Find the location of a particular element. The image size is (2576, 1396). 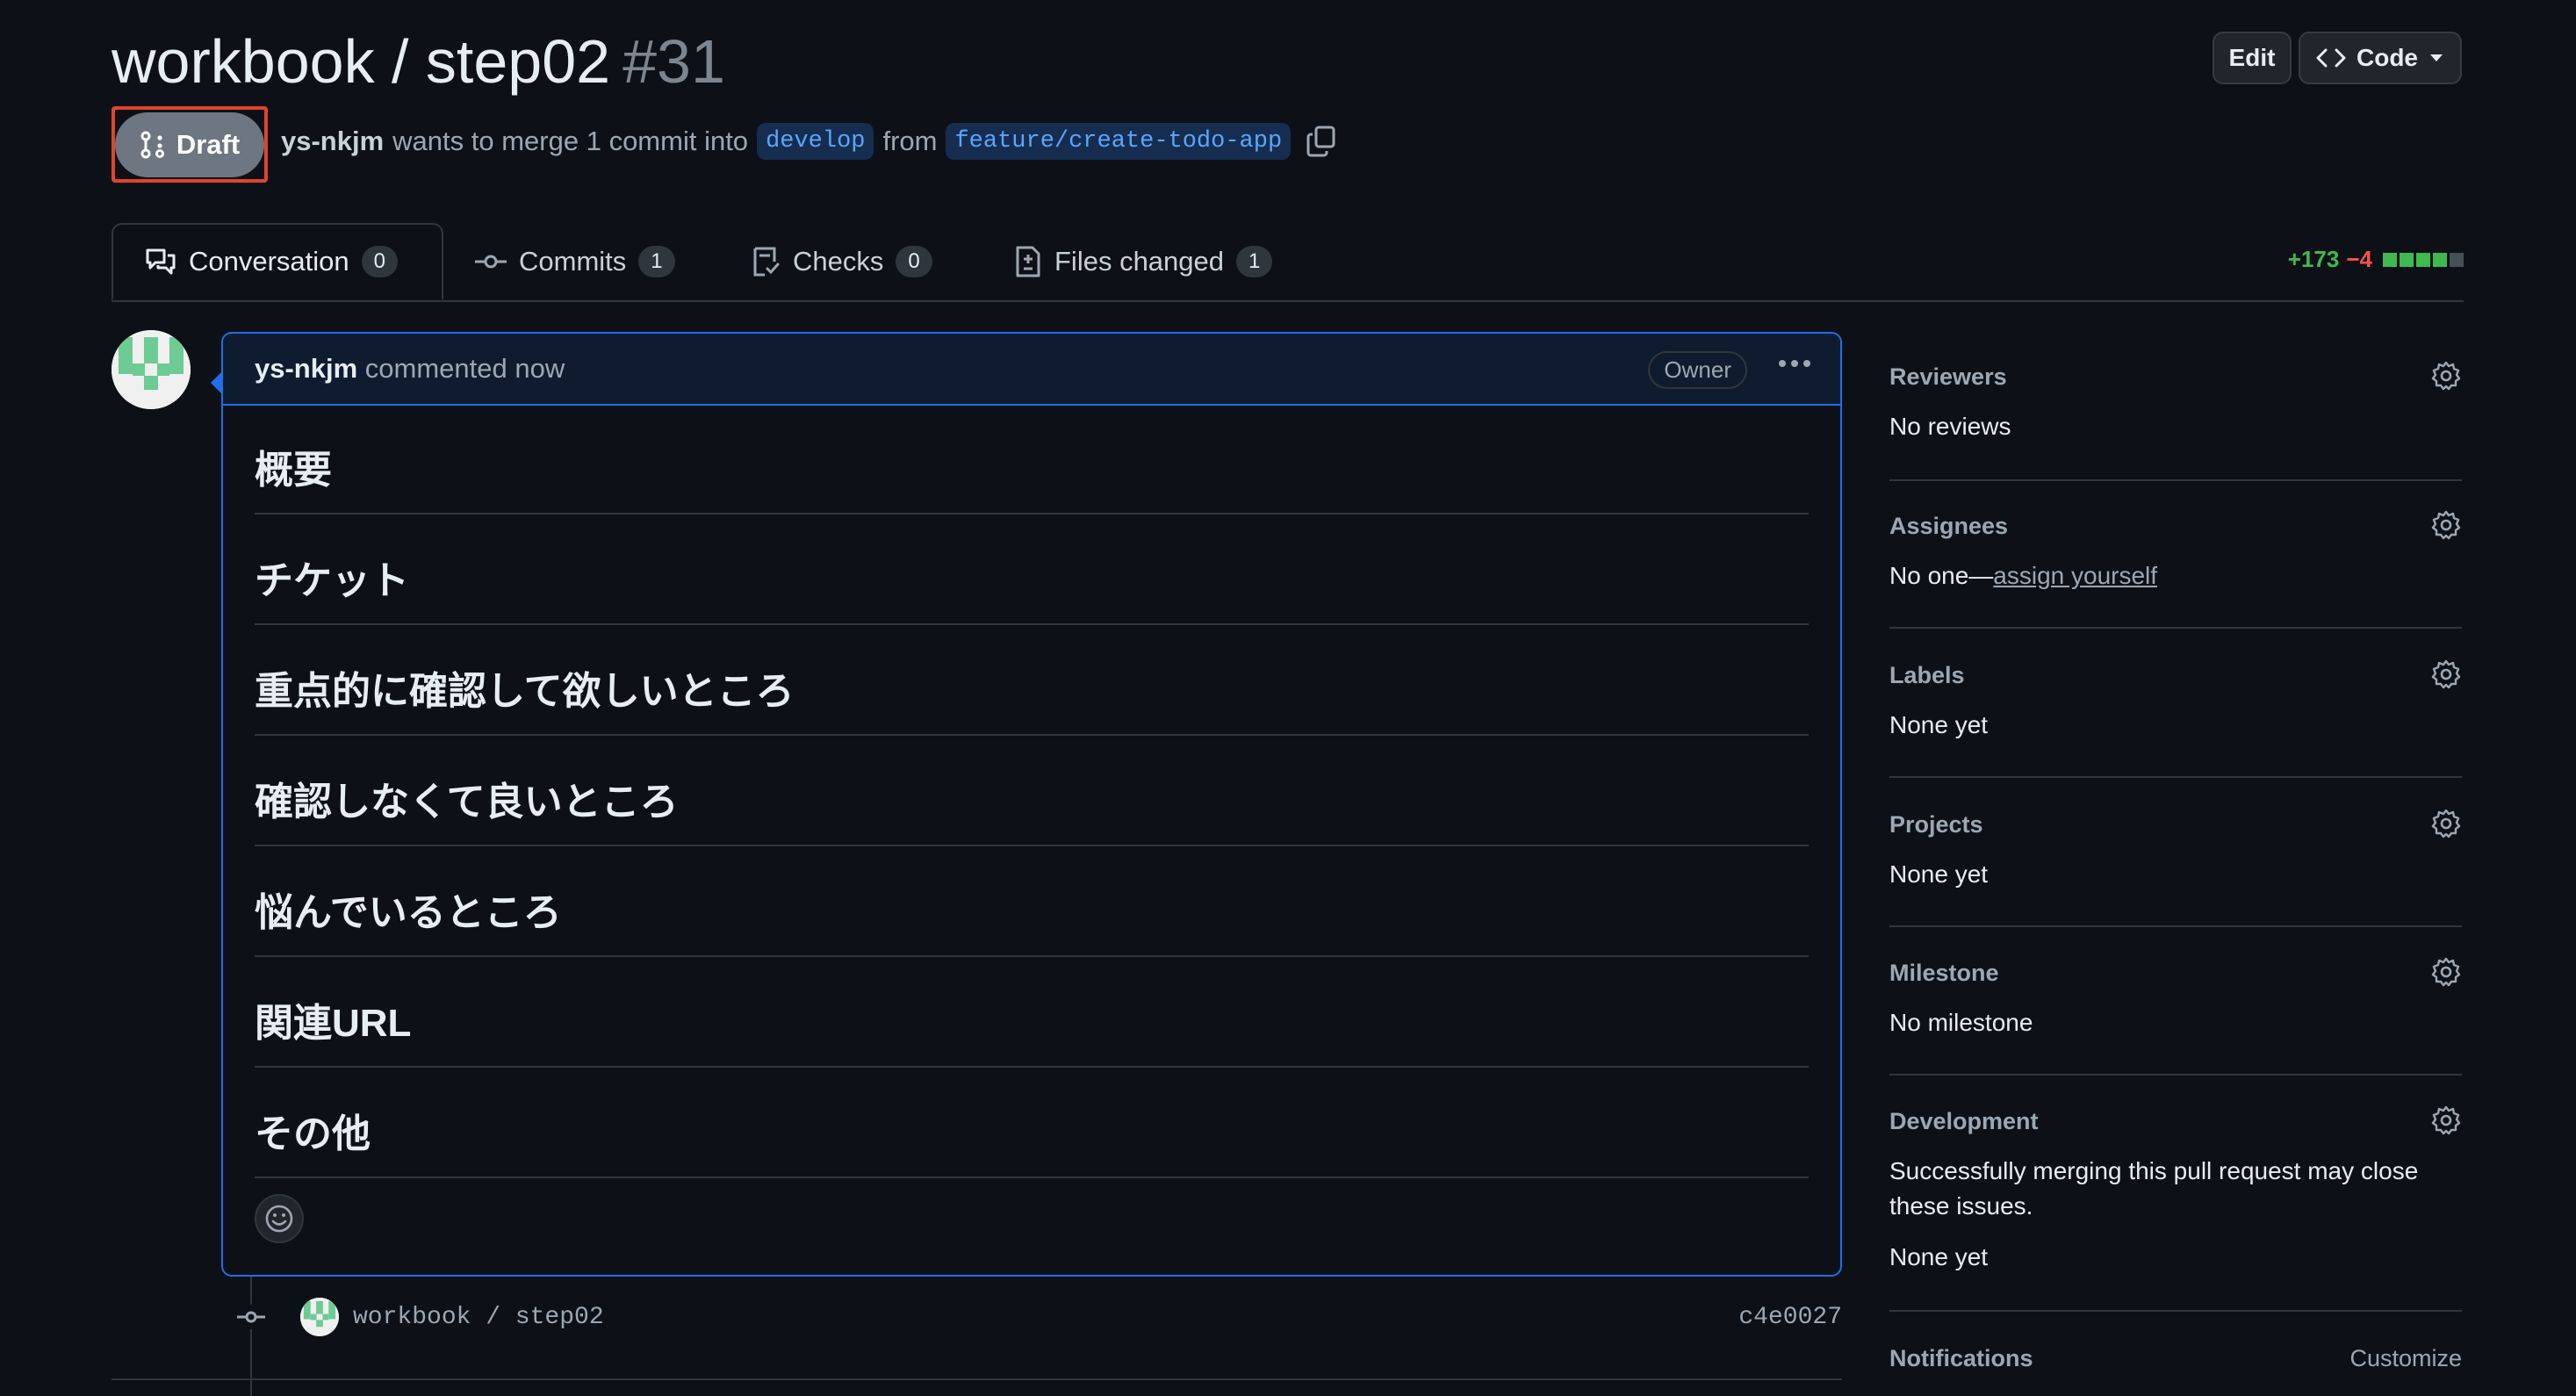

commit-row: workbook / step02 c4e0027 is located at coordinates (1039, 1317).